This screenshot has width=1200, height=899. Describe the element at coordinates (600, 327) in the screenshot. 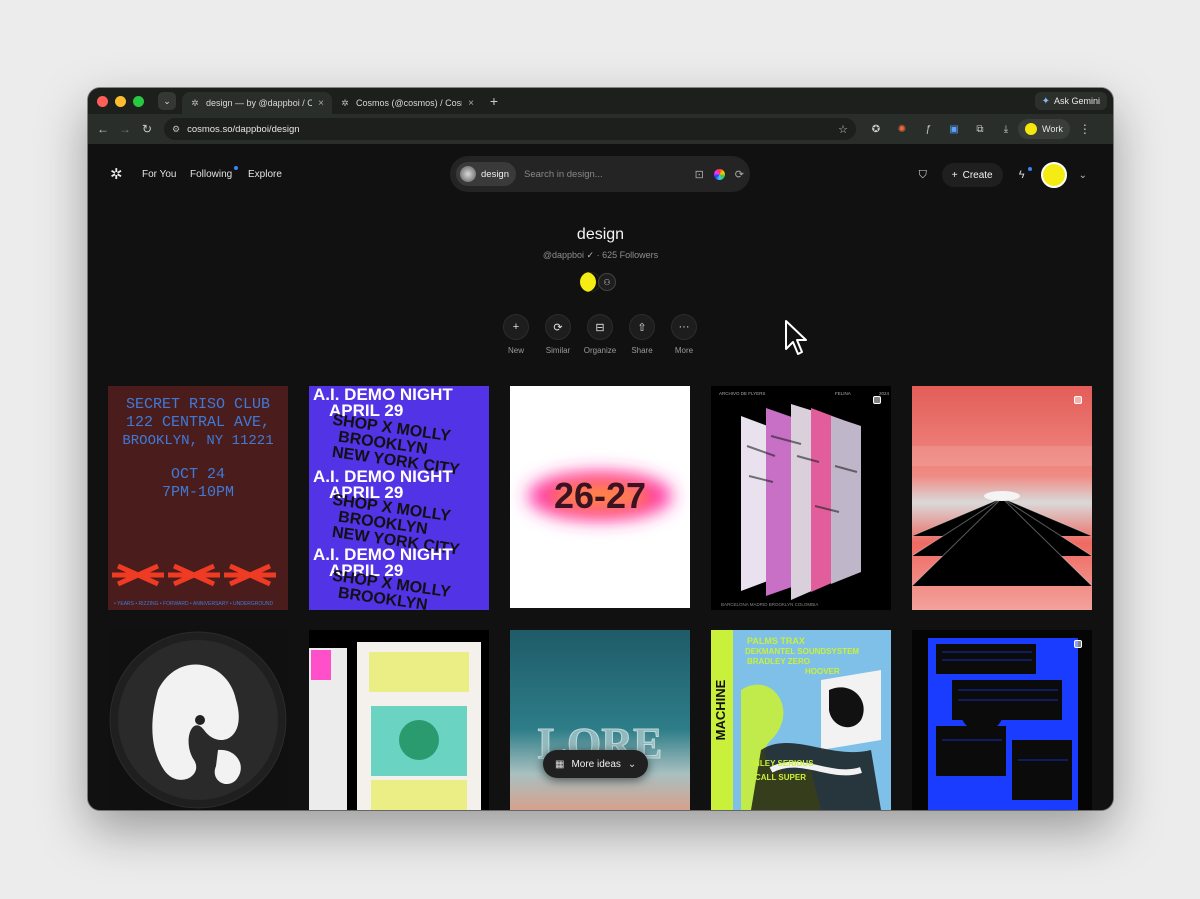

I see `organize-icon: ⊟` at that location.